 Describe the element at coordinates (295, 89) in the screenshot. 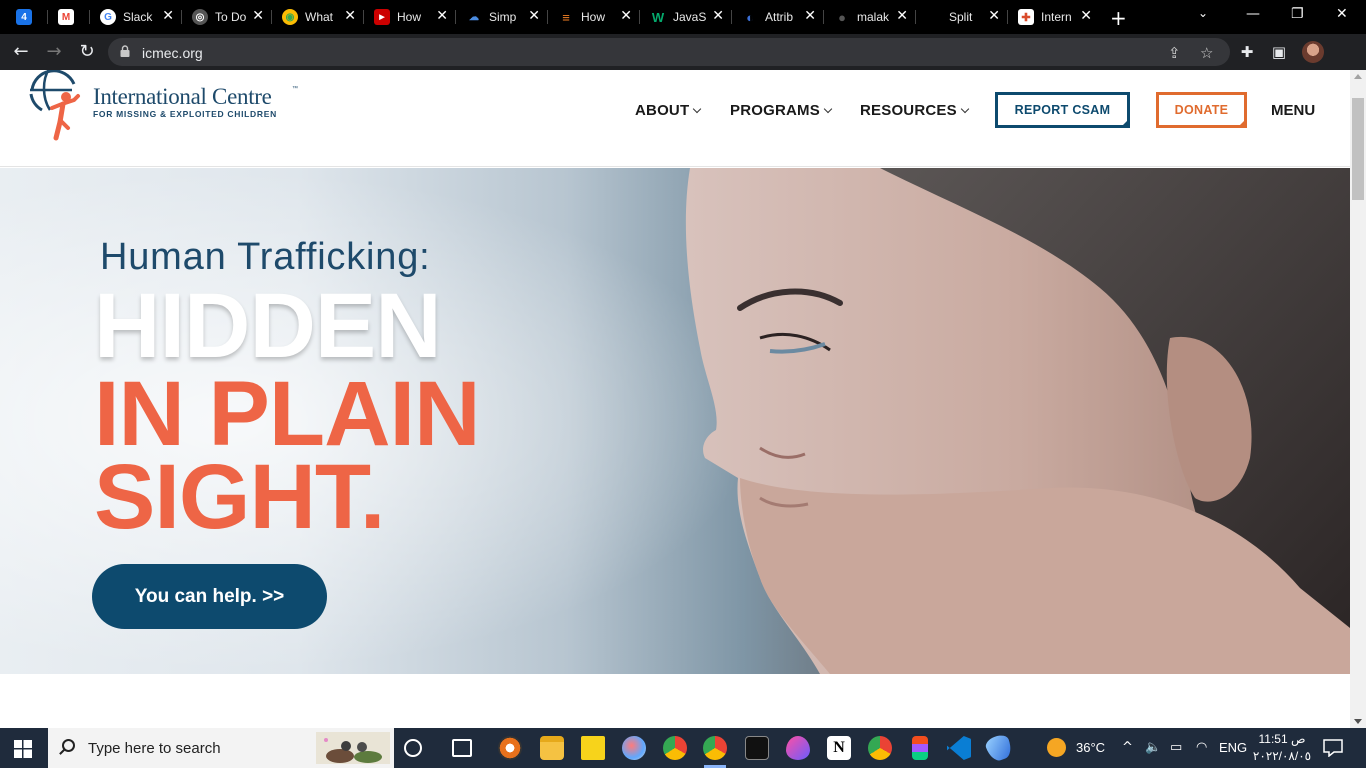

I see `logo-trademark: ™` at that location.